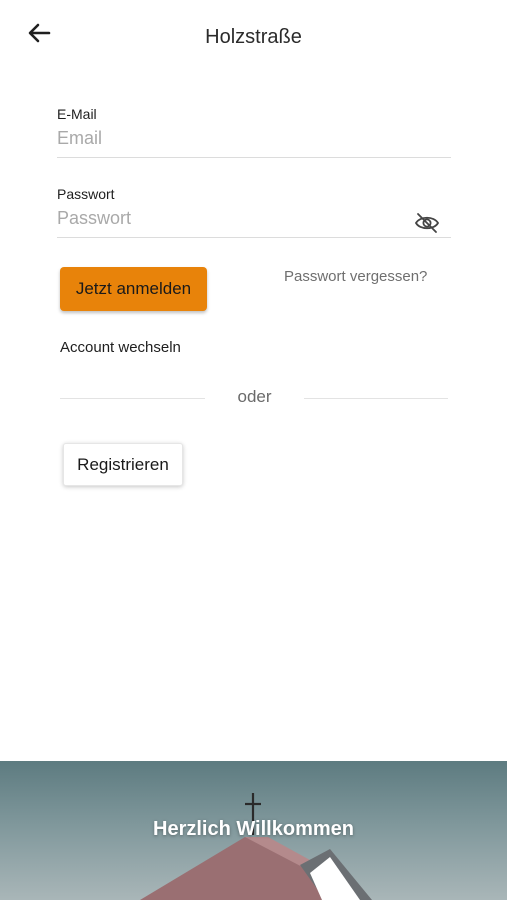  What do you see at coordinates (77, 114) in the screenshot?
I see `email-label: E-Mail` at bounding box center [77, 114].